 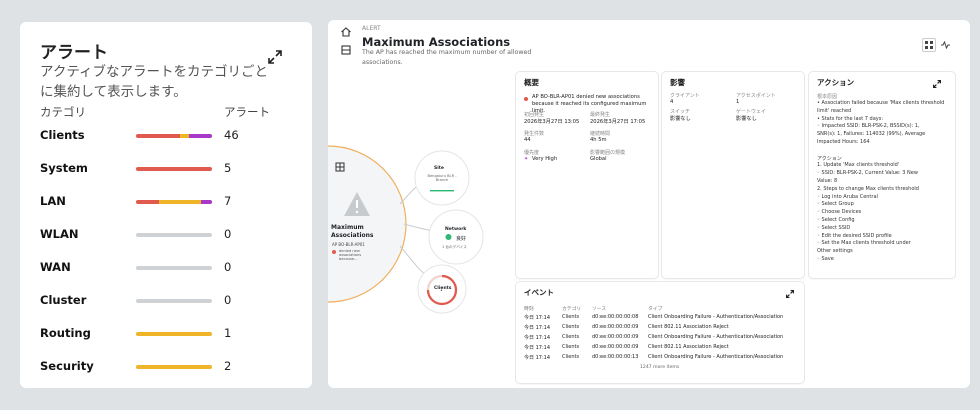 What do you see at coordinates (608, 153) in the screenshot?
I see `scope-label: 影響範囲の規模` at bounding box center [608, 153].